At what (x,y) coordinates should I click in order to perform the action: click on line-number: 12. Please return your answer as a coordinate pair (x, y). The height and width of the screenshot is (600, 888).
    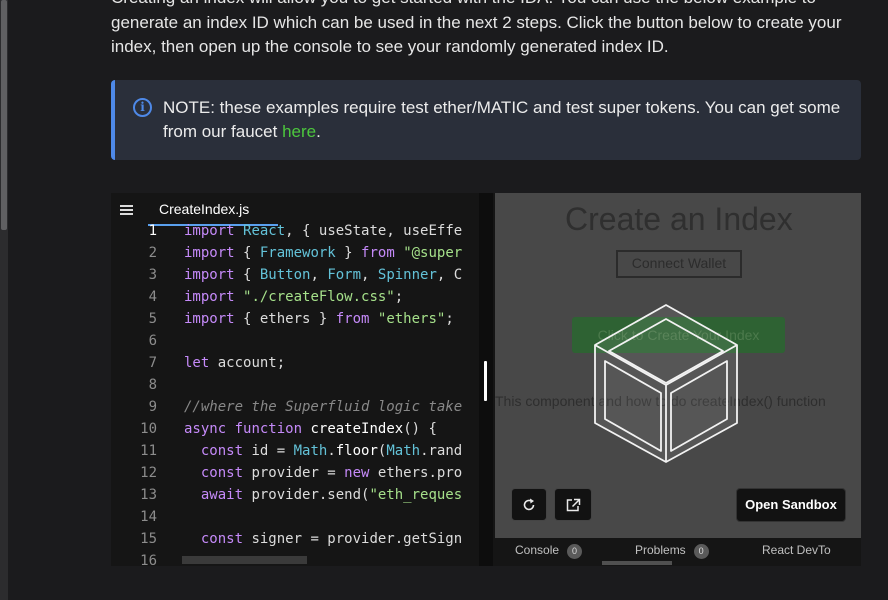
    Looking at the image, I should click on (148, 473).